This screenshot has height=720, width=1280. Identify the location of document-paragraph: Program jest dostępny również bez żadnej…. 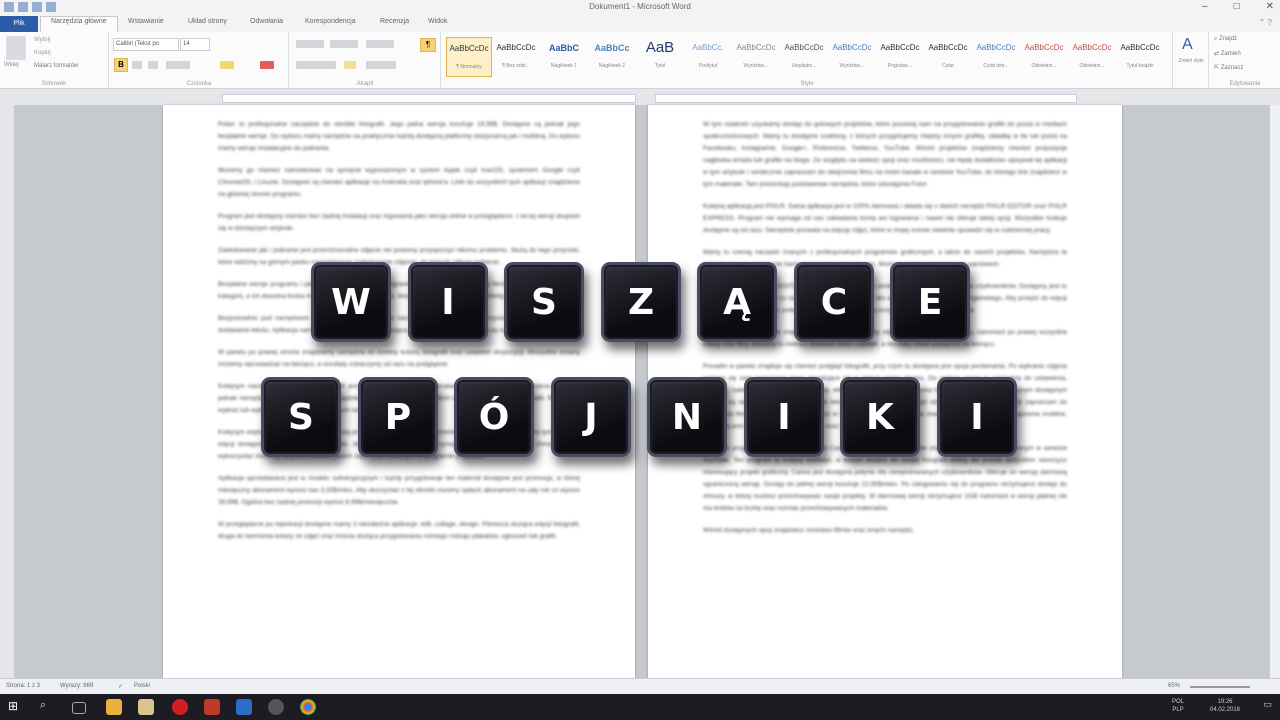
(399, 222).